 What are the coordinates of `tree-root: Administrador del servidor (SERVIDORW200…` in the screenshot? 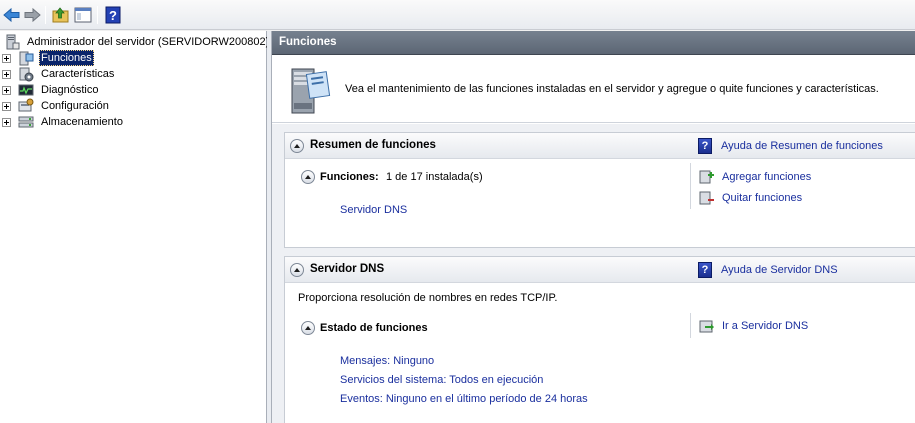 It's located at (137, 42).